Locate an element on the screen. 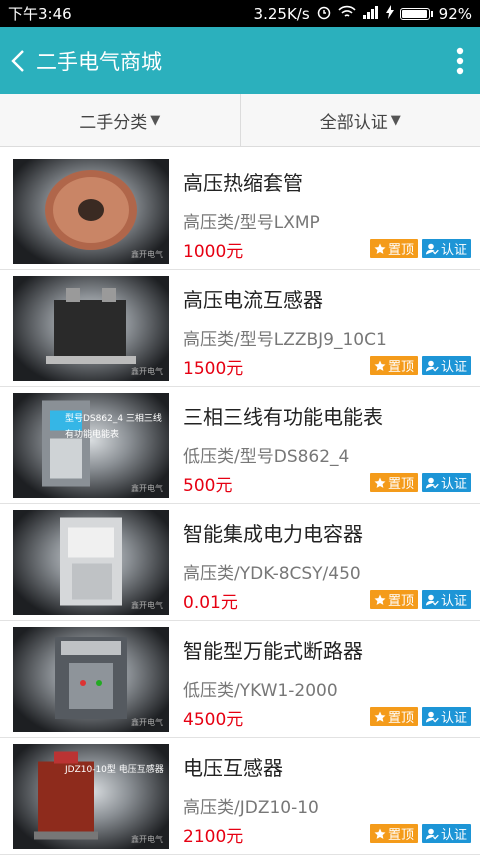 Image resolution: width=480 pixels, height=855 pixels. alarm-icon is located at coordinates (324, 14).